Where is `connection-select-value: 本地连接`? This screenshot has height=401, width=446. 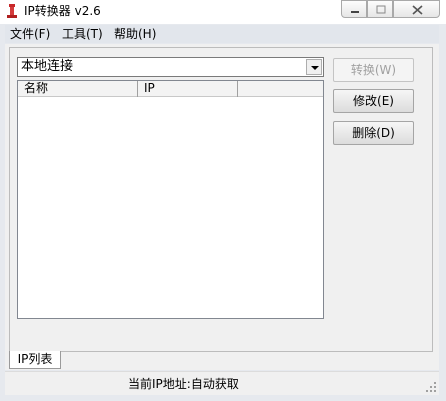 connection-select-value: 本地连接 is located at coordinates (47, 66).